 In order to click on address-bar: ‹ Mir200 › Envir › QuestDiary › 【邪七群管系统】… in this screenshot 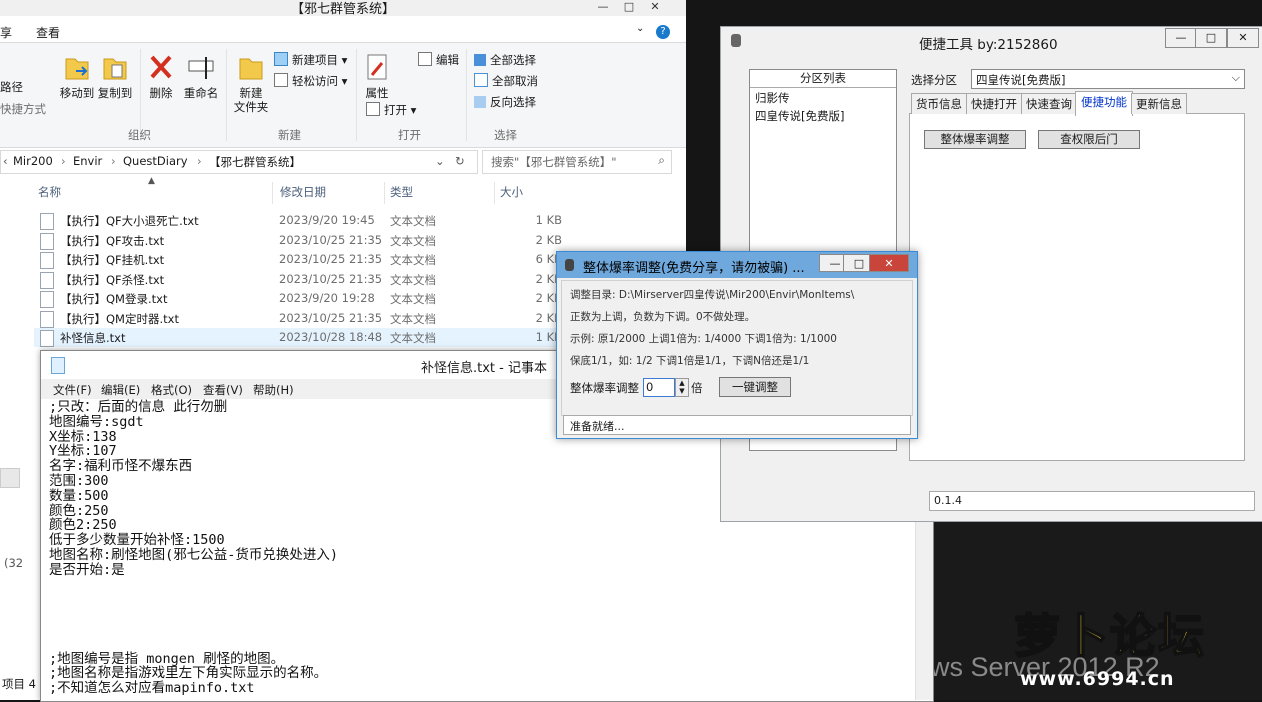, I will do `click(239, 162)`.